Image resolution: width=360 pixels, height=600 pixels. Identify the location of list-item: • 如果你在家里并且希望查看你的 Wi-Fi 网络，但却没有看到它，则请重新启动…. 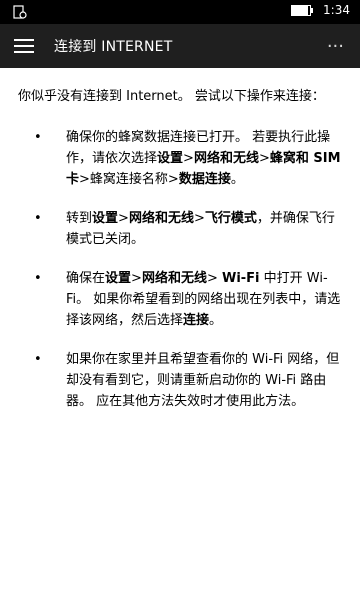
(180, 380).